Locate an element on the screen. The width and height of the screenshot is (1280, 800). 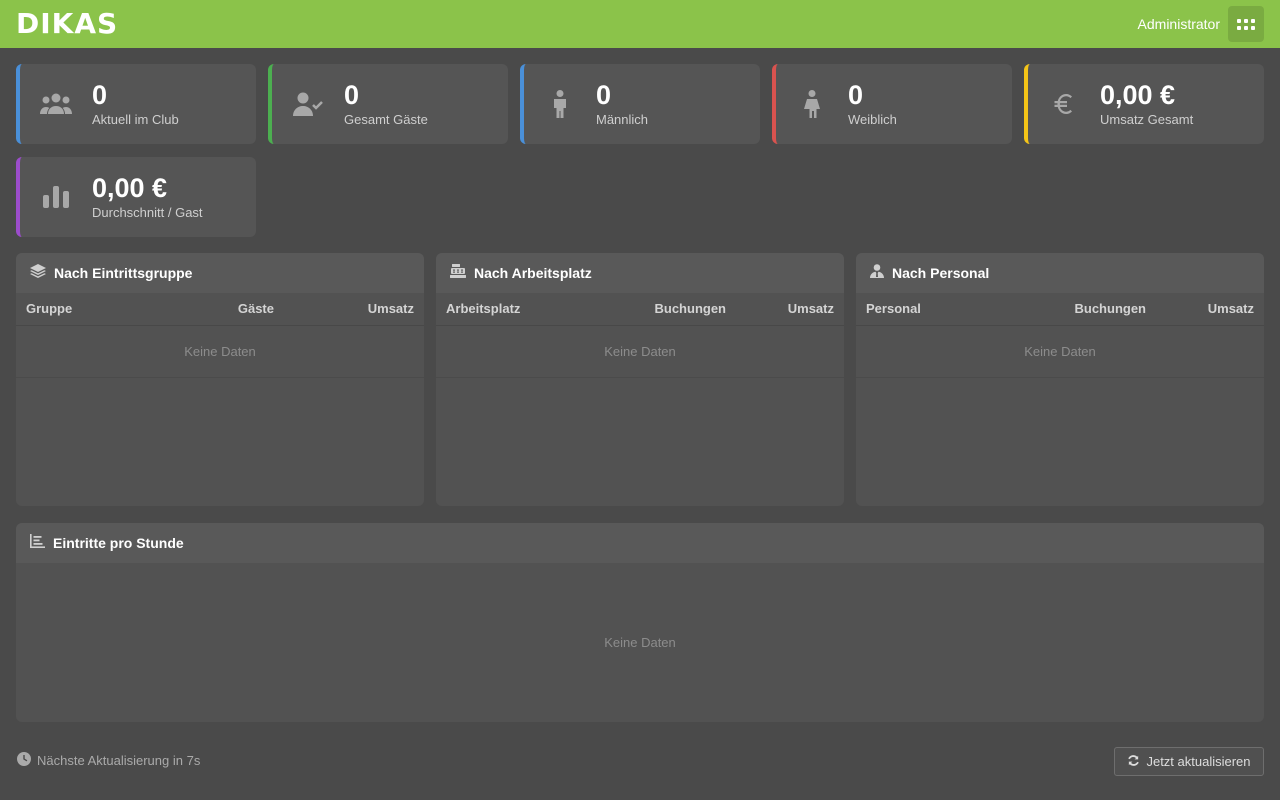
apps-grid-icon is located at coordinates (1246, 24).